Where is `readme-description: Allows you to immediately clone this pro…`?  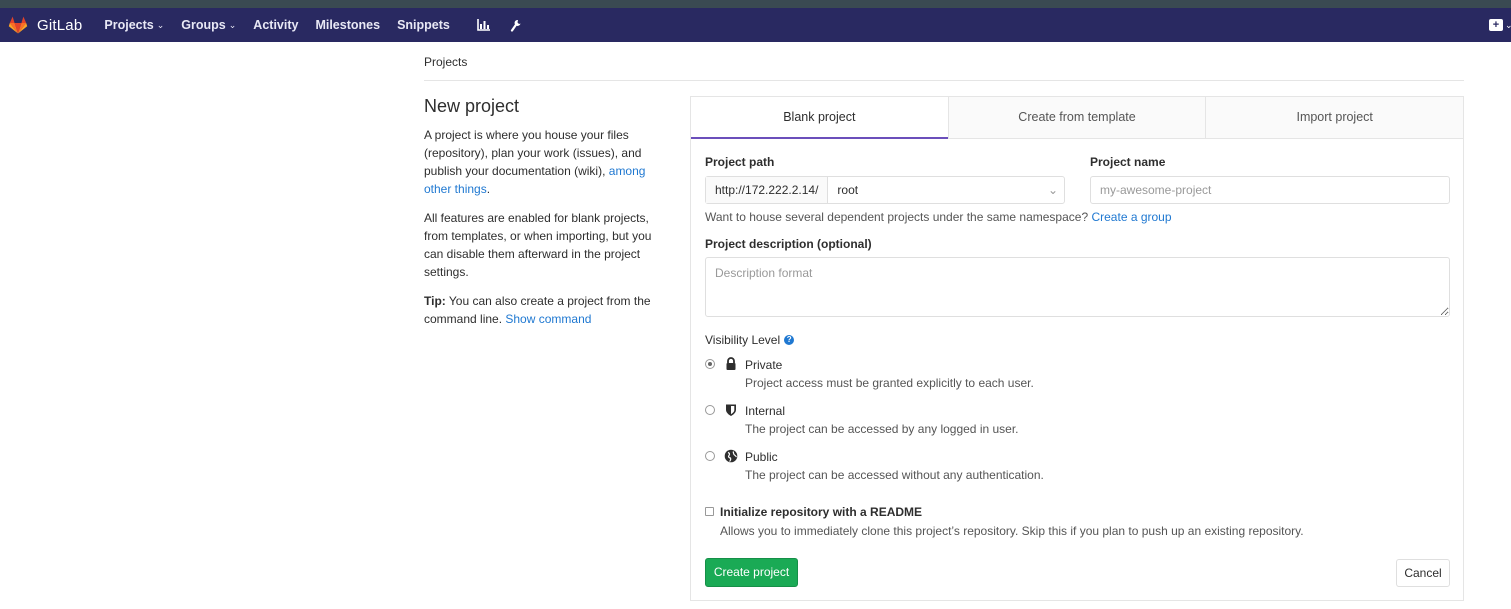
readme-description: Allows you to immediately clone this pro… is located at coordinates (1012, 531).